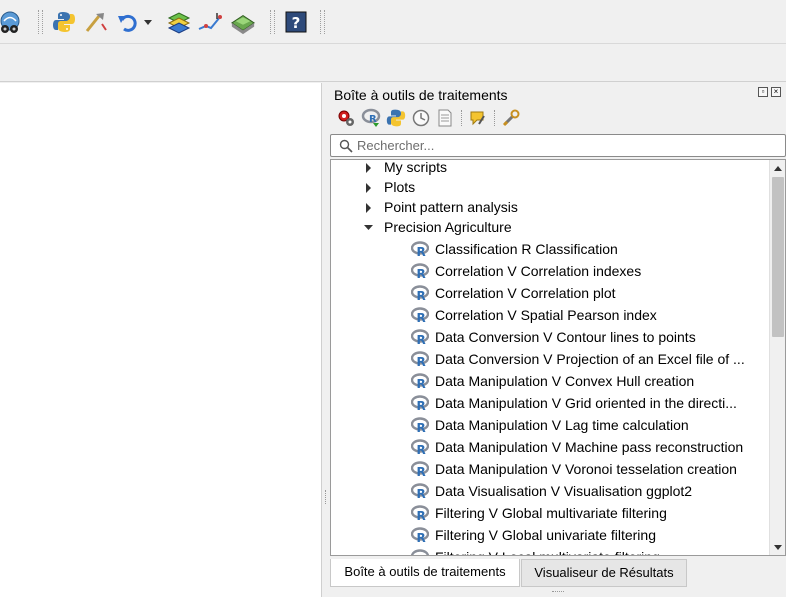 The height and width of the screenshot is (597, 786). What do you see at coordinates (448, 227) in the screenshot?
I see `tree-group-label: Precision Agriculture` at bounding box center [448, 227].